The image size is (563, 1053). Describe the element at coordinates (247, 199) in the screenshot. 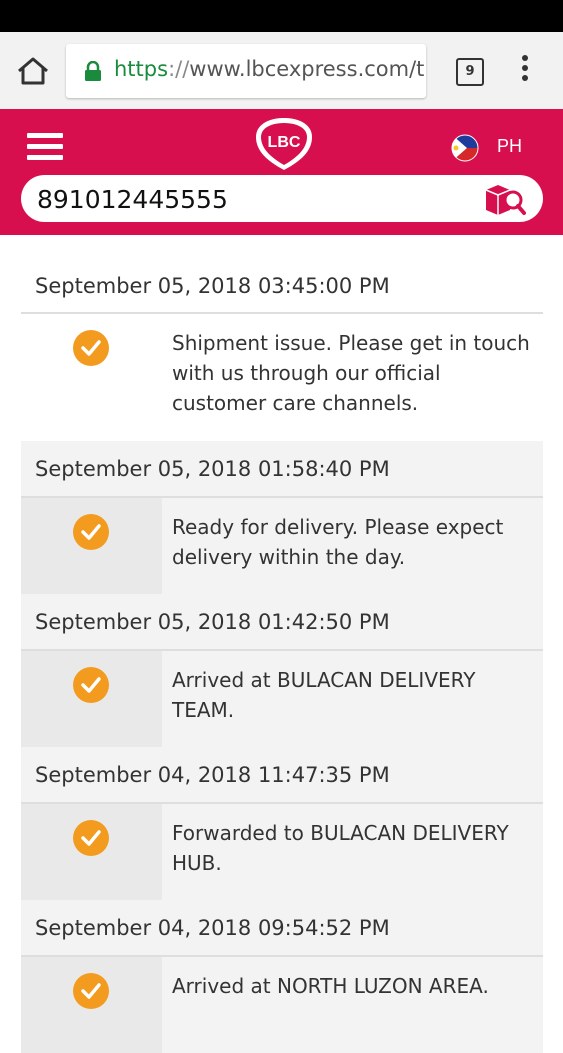

I see `tracking-number-input` at that location.